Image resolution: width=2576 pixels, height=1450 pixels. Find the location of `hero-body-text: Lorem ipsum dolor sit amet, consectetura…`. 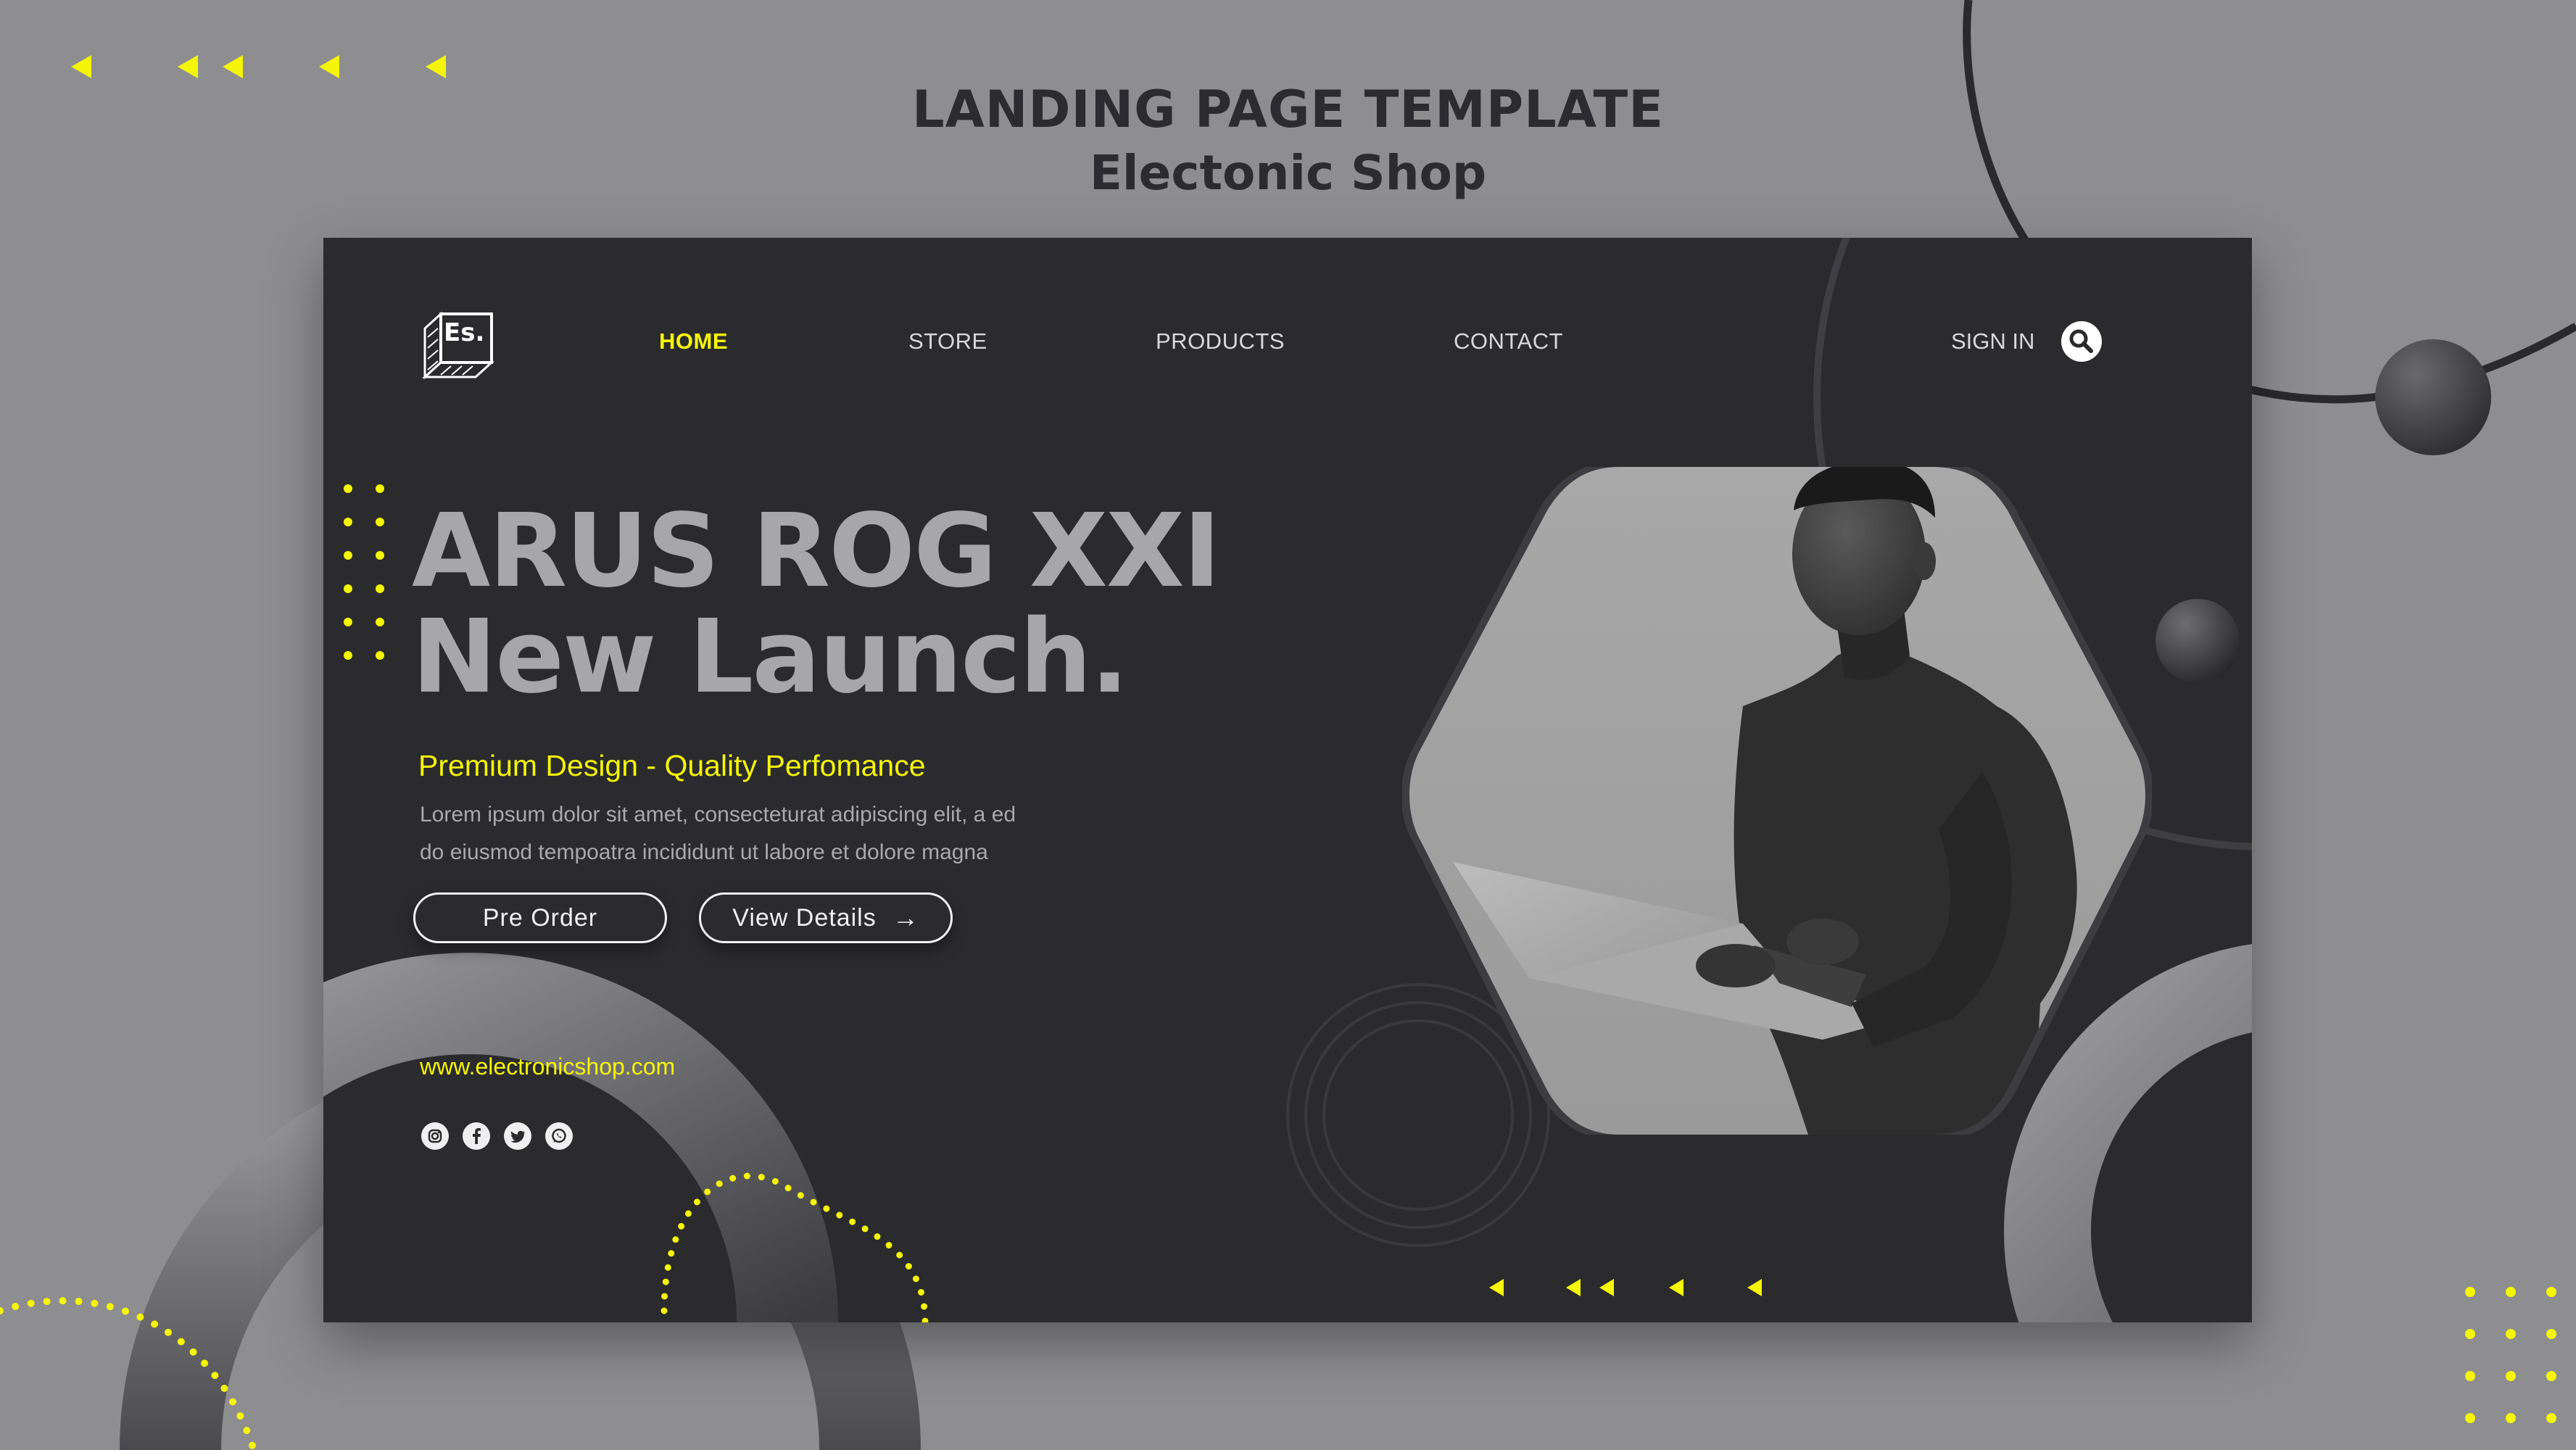

hero-body-text: Lorem ipsum dolor sit amet, consectetura… is located at coordinates (768, 834).